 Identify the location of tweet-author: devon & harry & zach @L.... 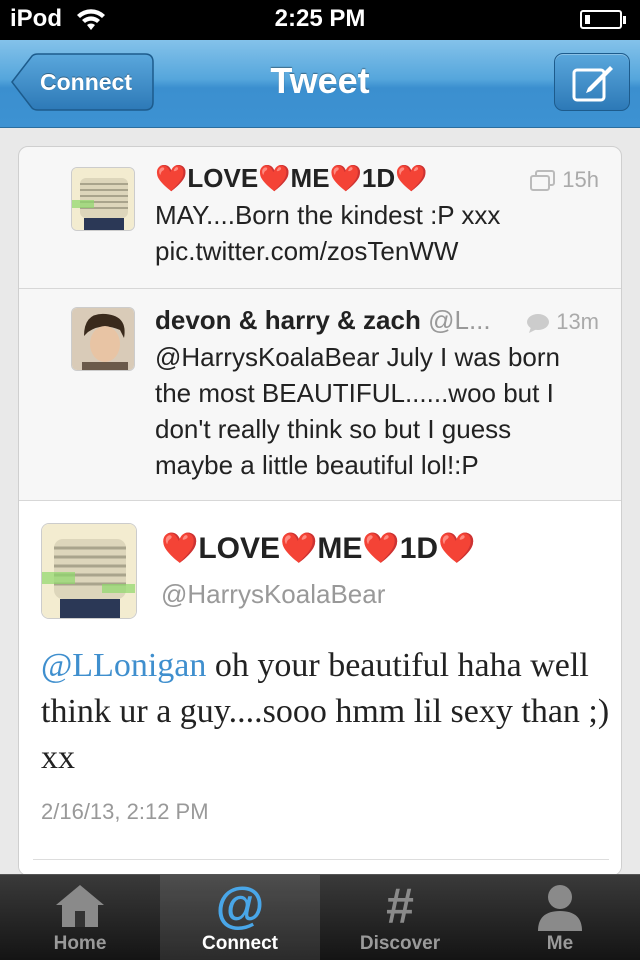
(323, 320).